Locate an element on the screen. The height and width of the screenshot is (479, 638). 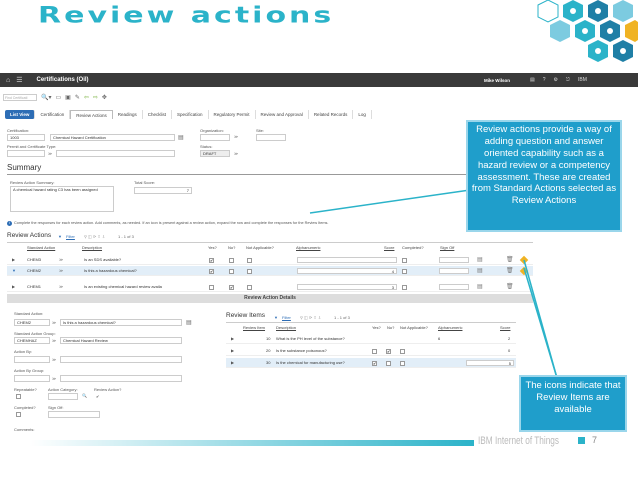
certification-field: 1003 is located at coordinates (26, 137).